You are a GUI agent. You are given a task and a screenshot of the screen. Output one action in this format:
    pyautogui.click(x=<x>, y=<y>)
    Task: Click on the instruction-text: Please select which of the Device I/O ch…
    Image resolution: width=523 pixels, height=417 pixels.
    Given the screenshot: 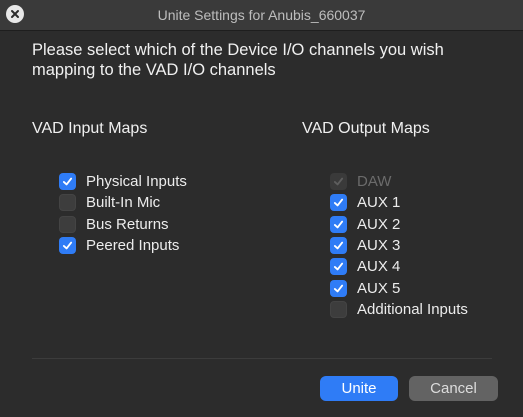 What is the action you would take?
    pyautogui.click(x=238, y=60)
    